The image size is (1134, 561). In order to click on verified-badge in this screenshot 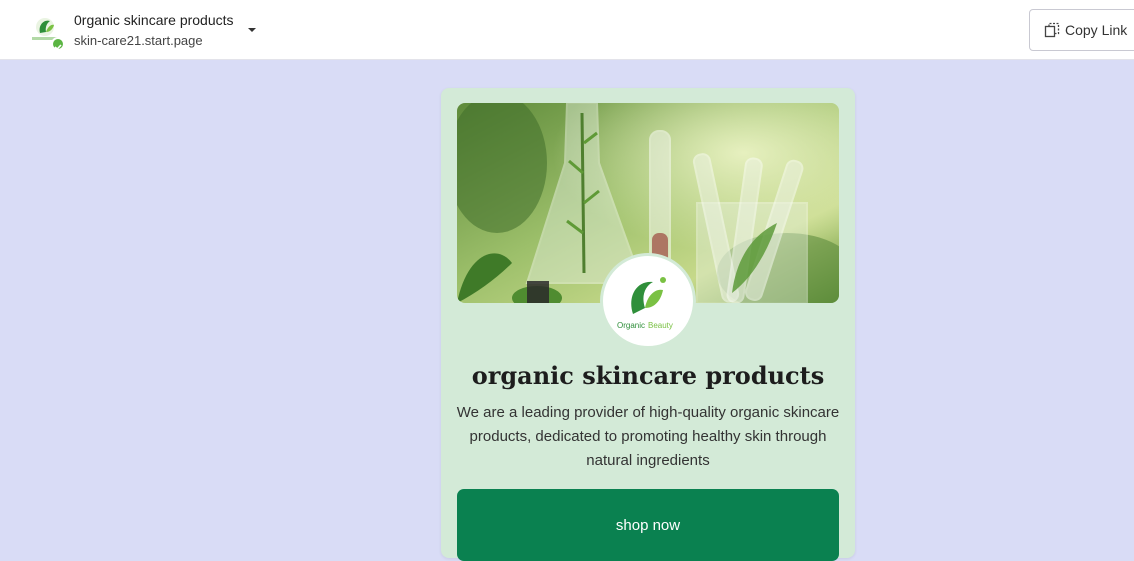, I will do `click(58, 44)`.